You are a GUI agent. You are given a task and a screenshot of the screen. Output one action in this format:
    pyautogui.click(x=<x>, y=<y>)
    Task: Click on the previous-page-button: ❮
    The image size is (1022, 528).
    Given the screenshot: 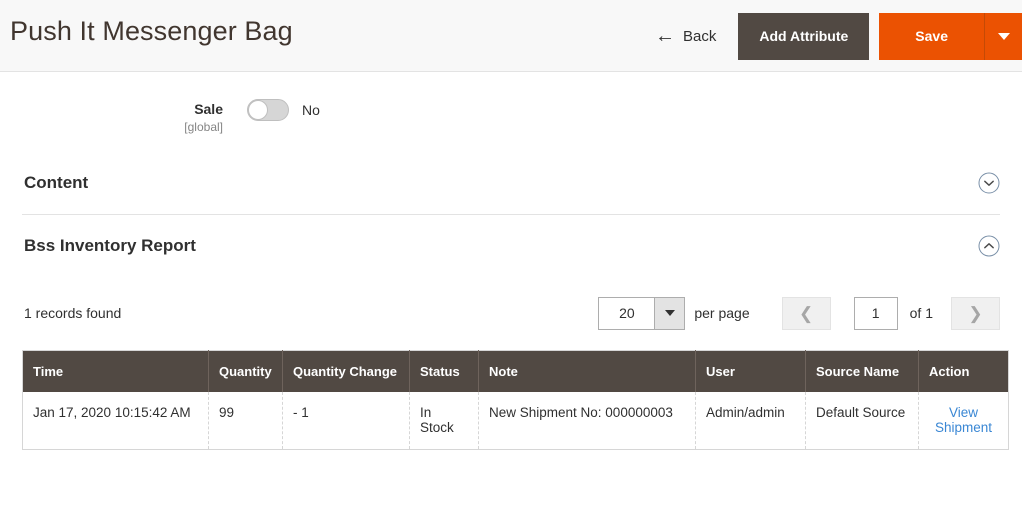 What is the action you would take?
    pyautogui.click(x=806, y=313)
    